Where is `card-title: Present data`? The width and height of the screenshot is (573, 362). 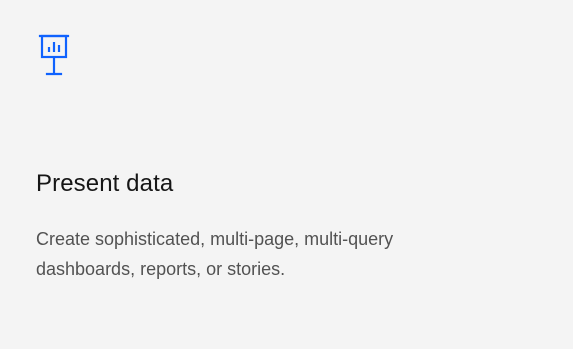 card-title: Present data is located at coordinates (105, 183).